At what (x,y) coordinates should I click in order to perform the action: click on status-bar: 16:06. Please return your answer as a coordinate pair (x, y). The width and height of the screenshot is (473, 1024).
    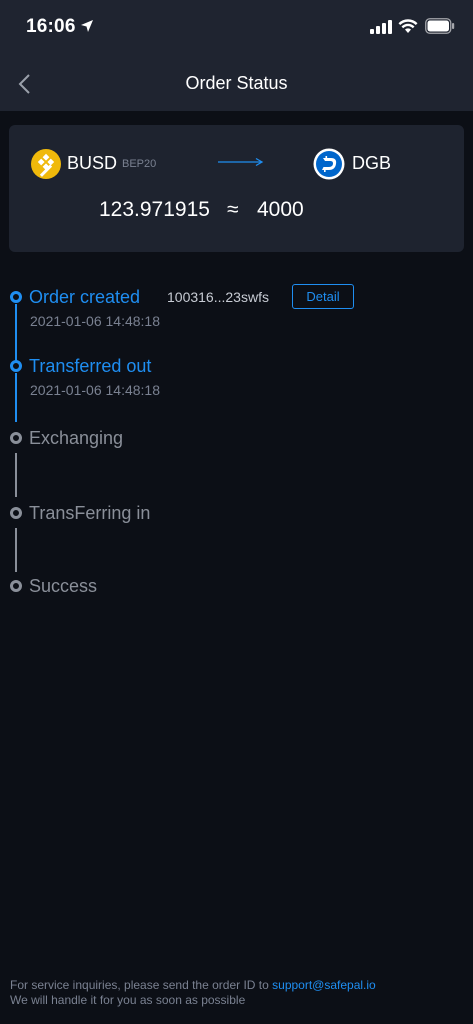
    Looking at the image, I should click on (236, 28).